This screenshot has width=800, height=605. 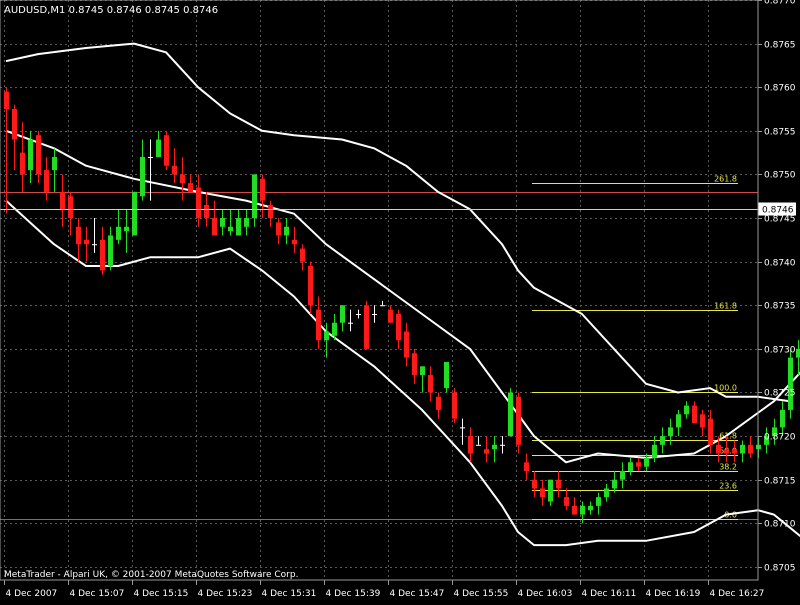 What do you see at coordinates (780, 482) in the screenshot?
I see `y-tick-label: 0.8715` at bounding box center [780, 482].